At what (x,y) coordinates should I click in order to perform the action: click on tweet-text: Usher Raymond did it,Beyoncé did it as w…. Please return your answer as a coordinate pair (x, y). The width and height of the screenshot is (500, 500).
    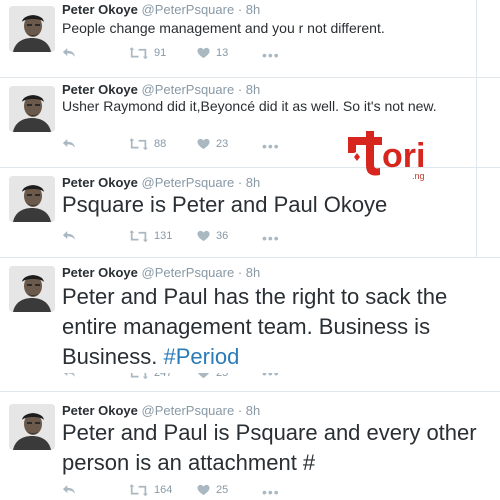
    Looking at the image, I should click on (249, 106).